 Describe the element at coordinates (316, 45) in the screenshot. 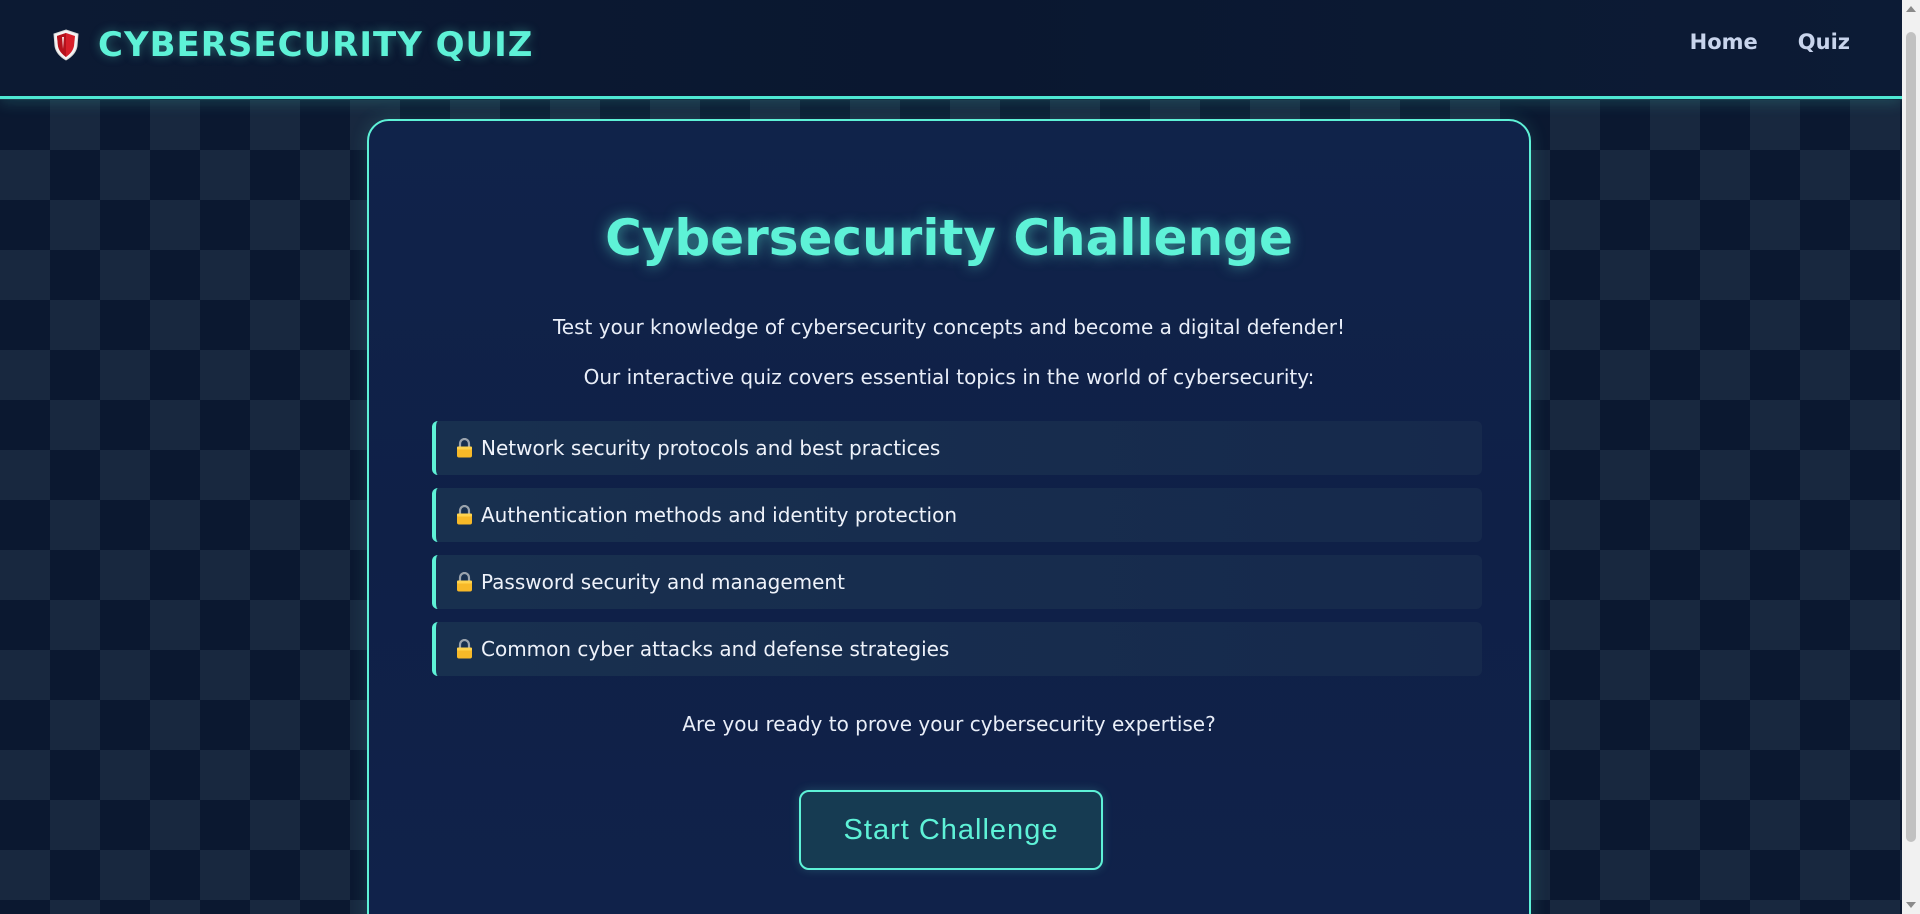

I see `brand-title: CYBERSECURITY QUIZ` at that location.